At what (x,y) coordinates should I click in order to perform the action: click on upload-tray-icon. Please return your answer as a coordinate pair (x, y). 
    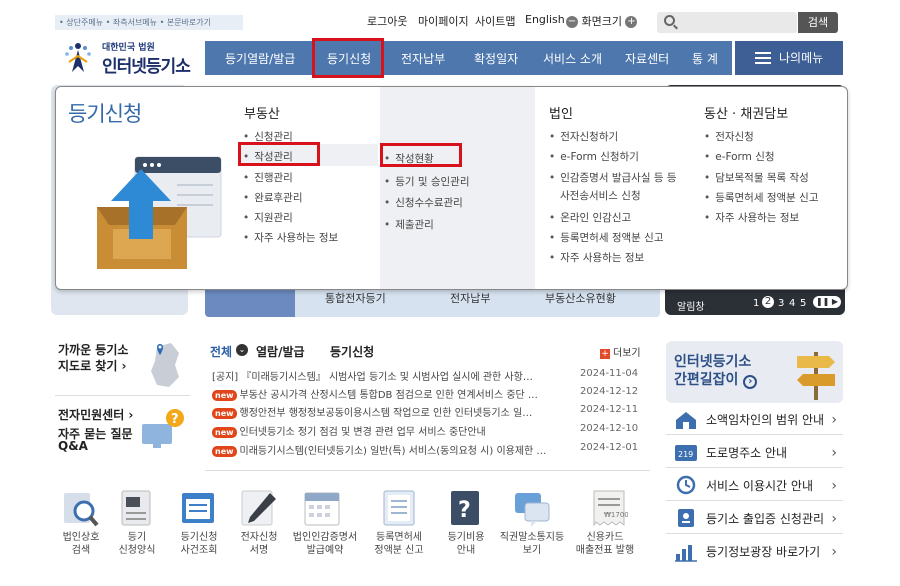
    Looking at the image, I should click on (159, 212).